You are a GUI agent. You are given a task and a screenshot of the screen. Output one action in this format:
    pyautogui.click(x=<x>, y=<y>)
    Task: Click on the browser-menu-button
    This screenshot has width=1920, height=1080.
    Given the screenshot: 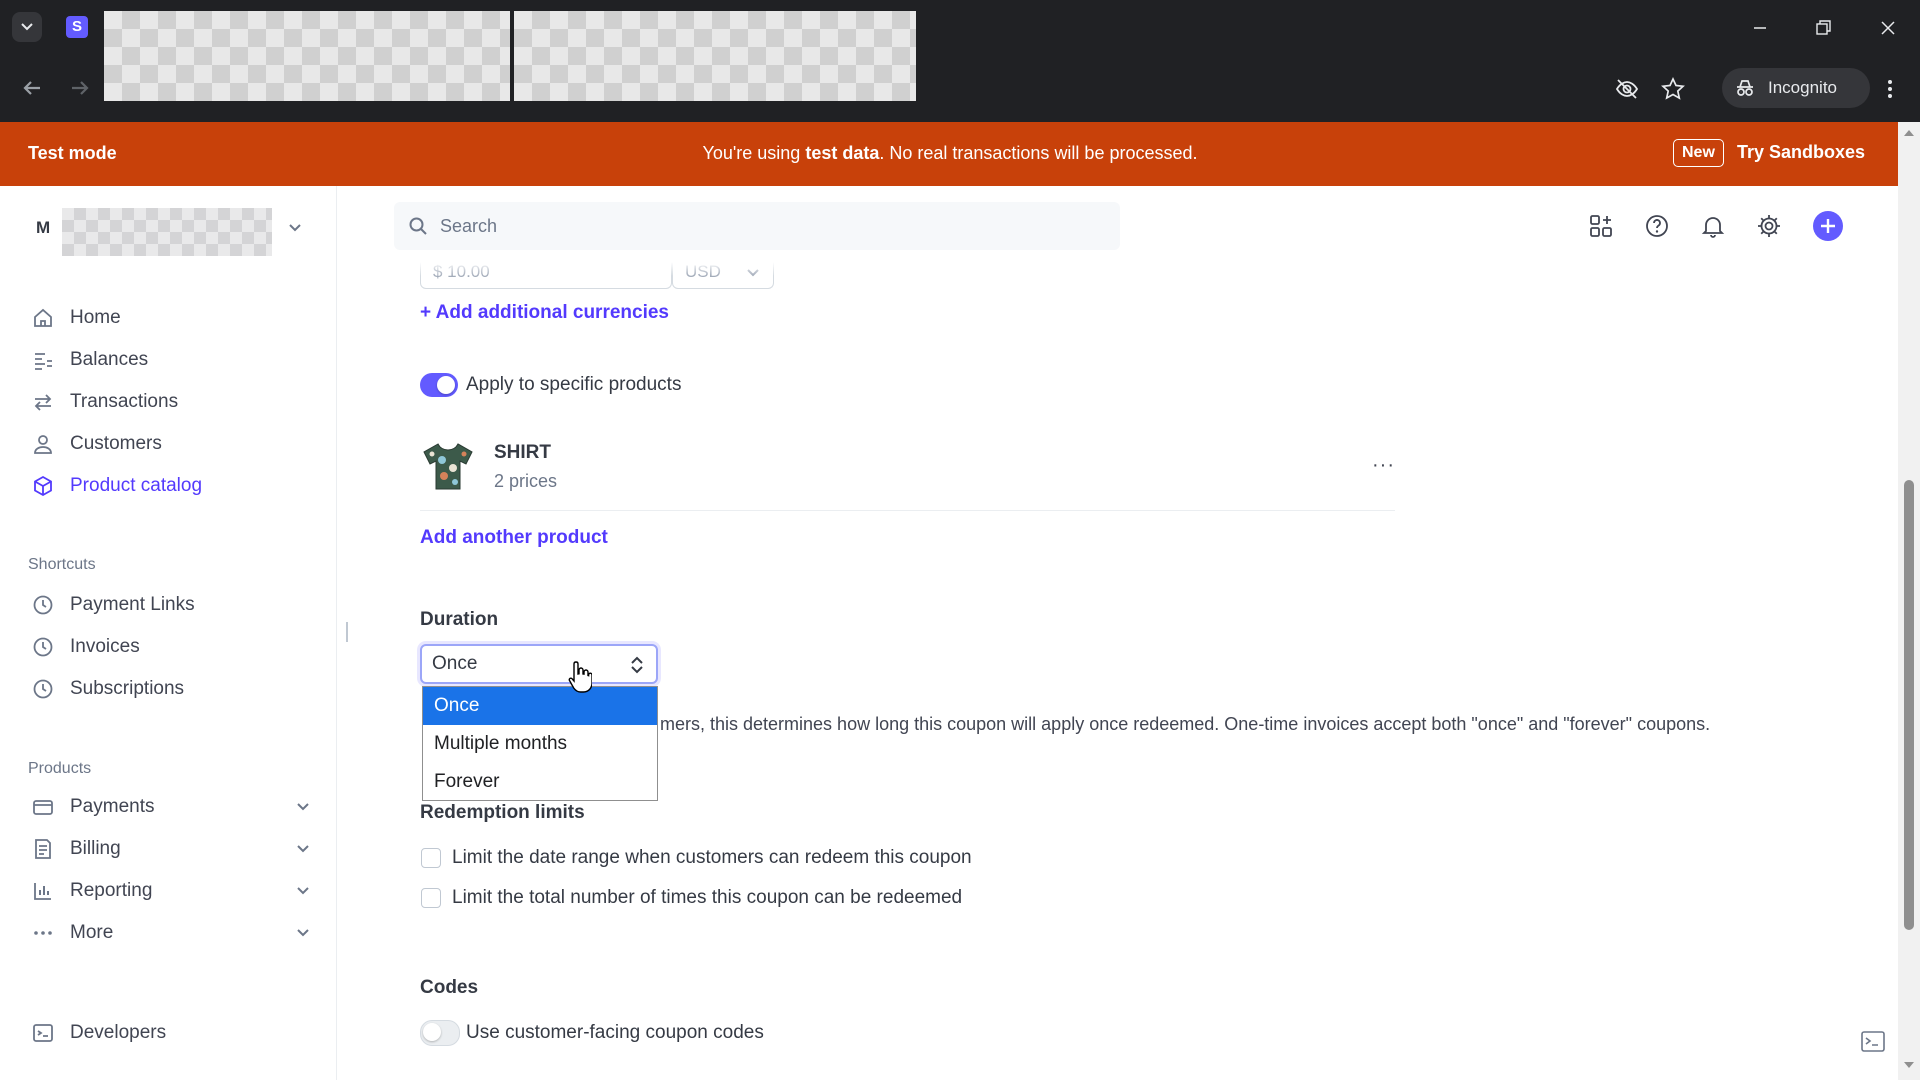 What is the action you would take?
    pyautogui.click(x=1890, y=89)
    